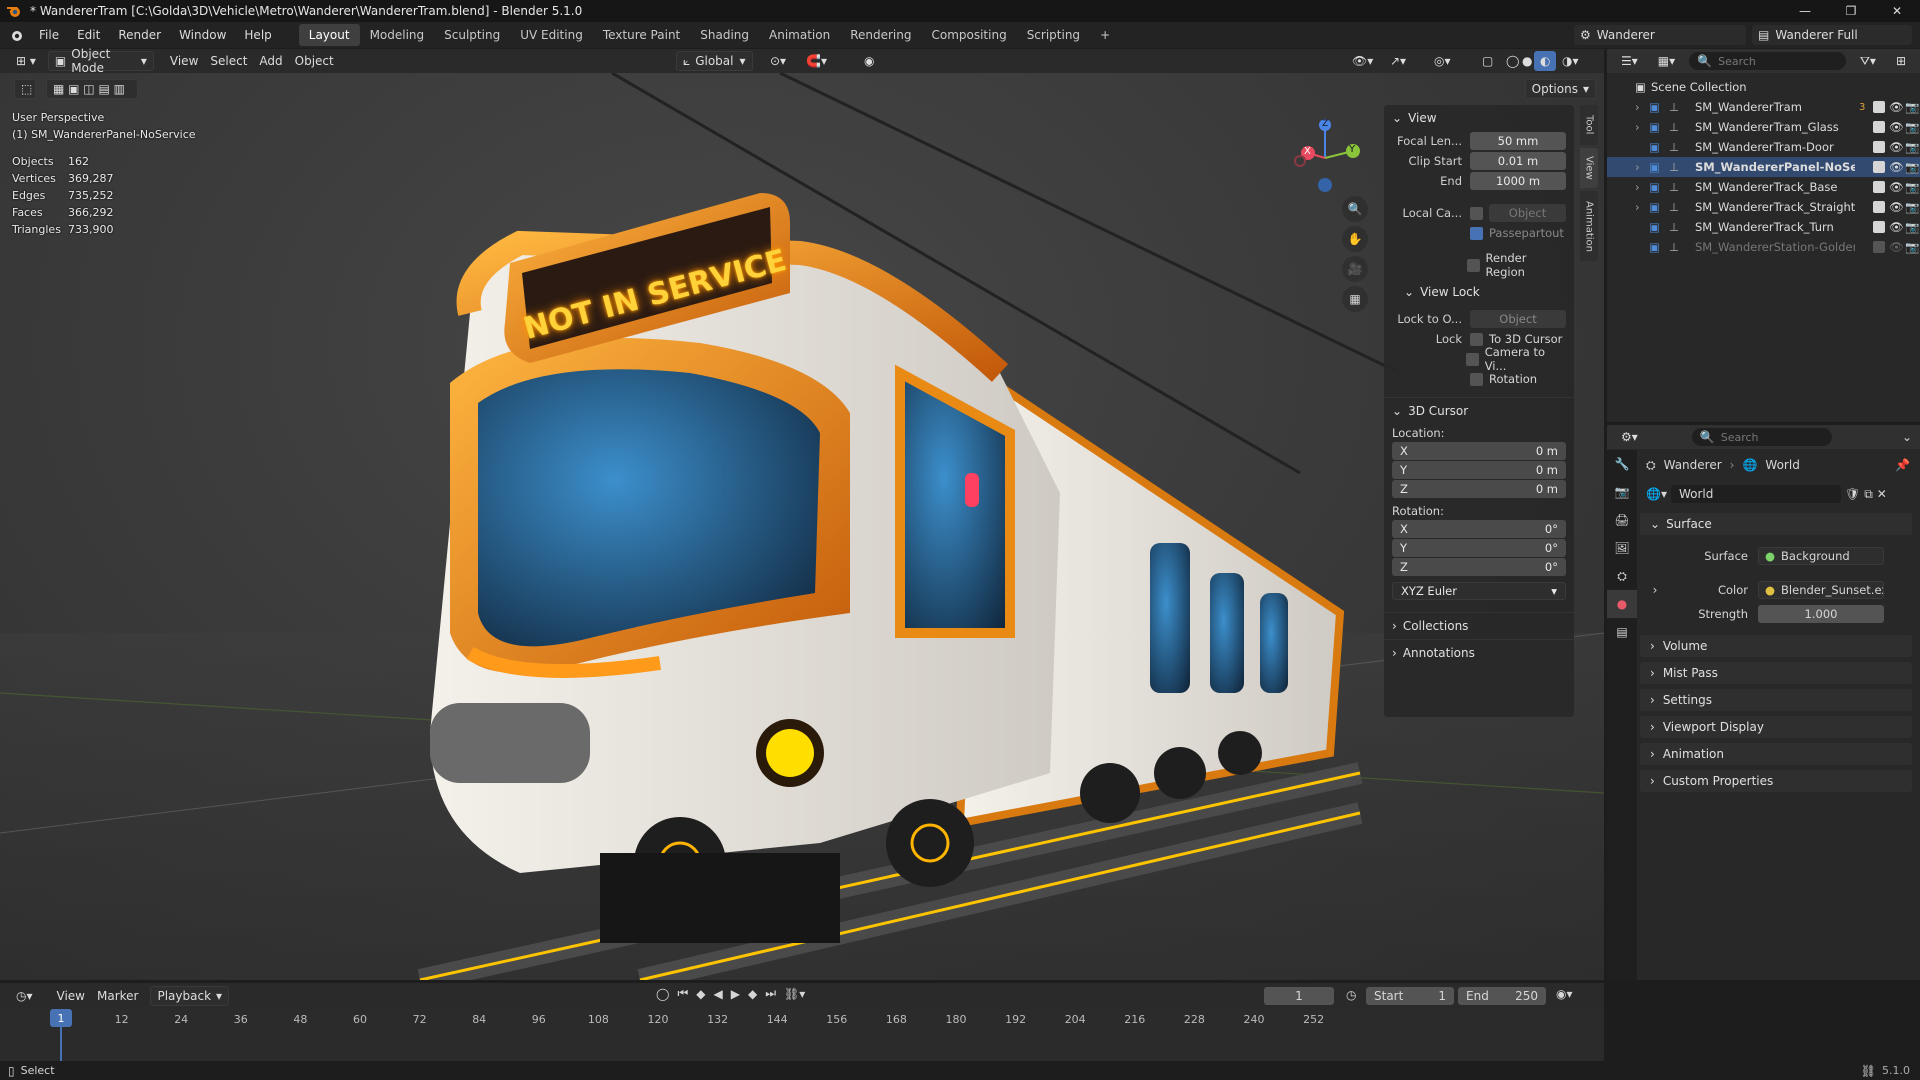 The image size is (1920, 1080). I want to click on menu-add: Add, so click(270, 61).